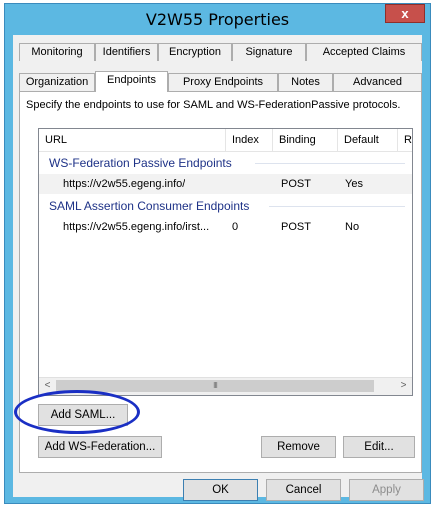 Image resolution: width=438 pixels, height=508 pixels. I want to click on window-title: V2W55 Properties, so click(217, 19).